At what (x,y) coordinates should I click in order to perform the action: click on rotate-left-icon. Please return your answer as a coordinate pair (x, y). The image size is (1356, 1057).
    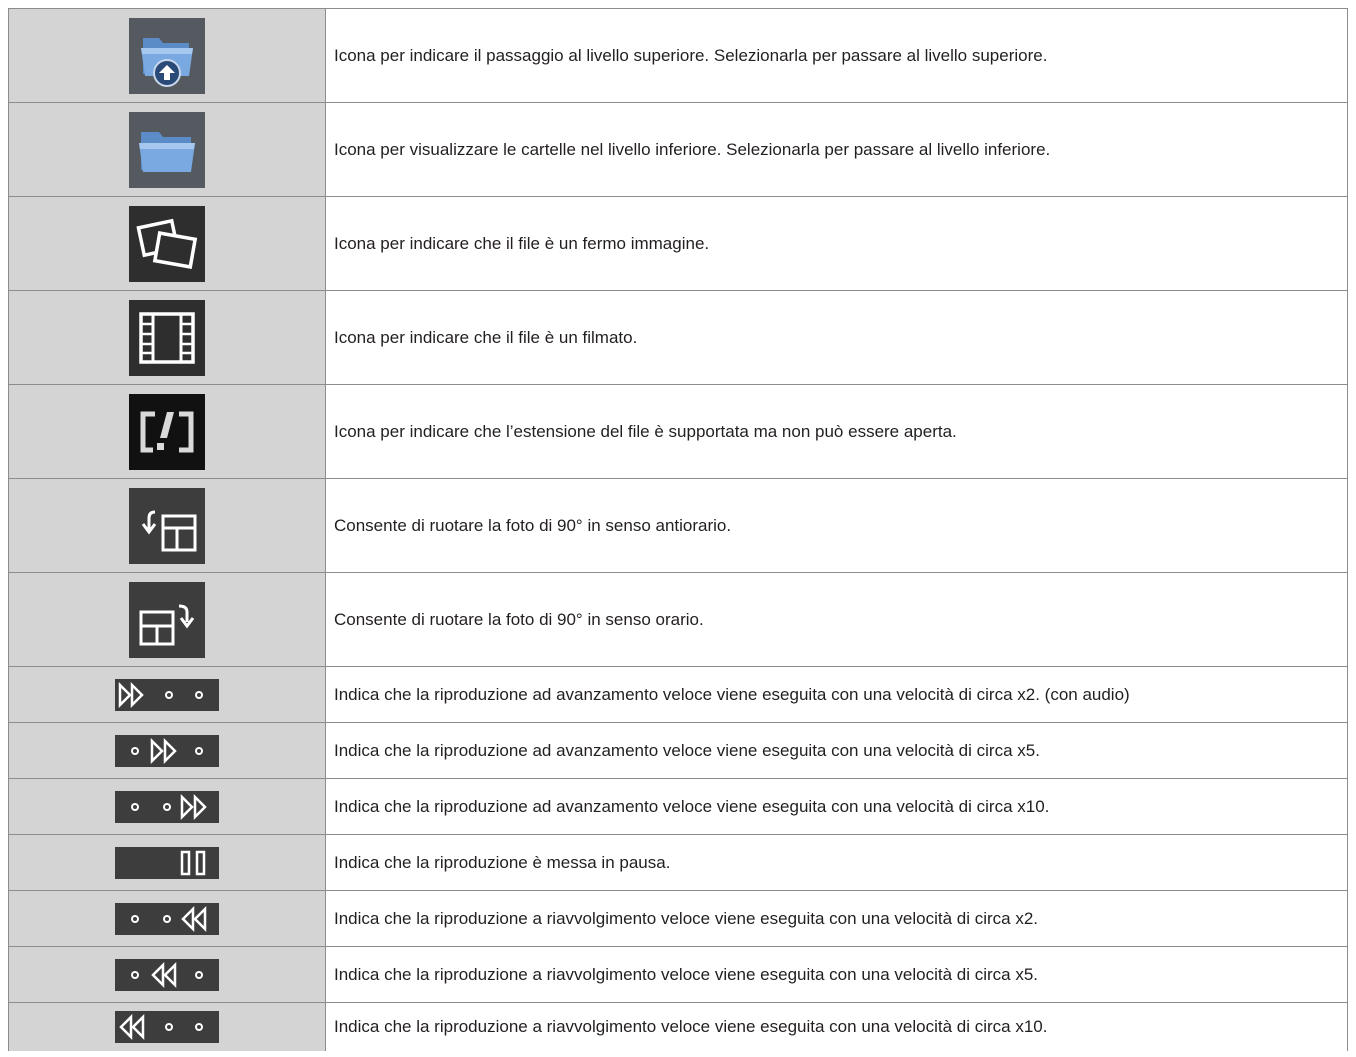
    Looking at the image, I should click on (167, 525).